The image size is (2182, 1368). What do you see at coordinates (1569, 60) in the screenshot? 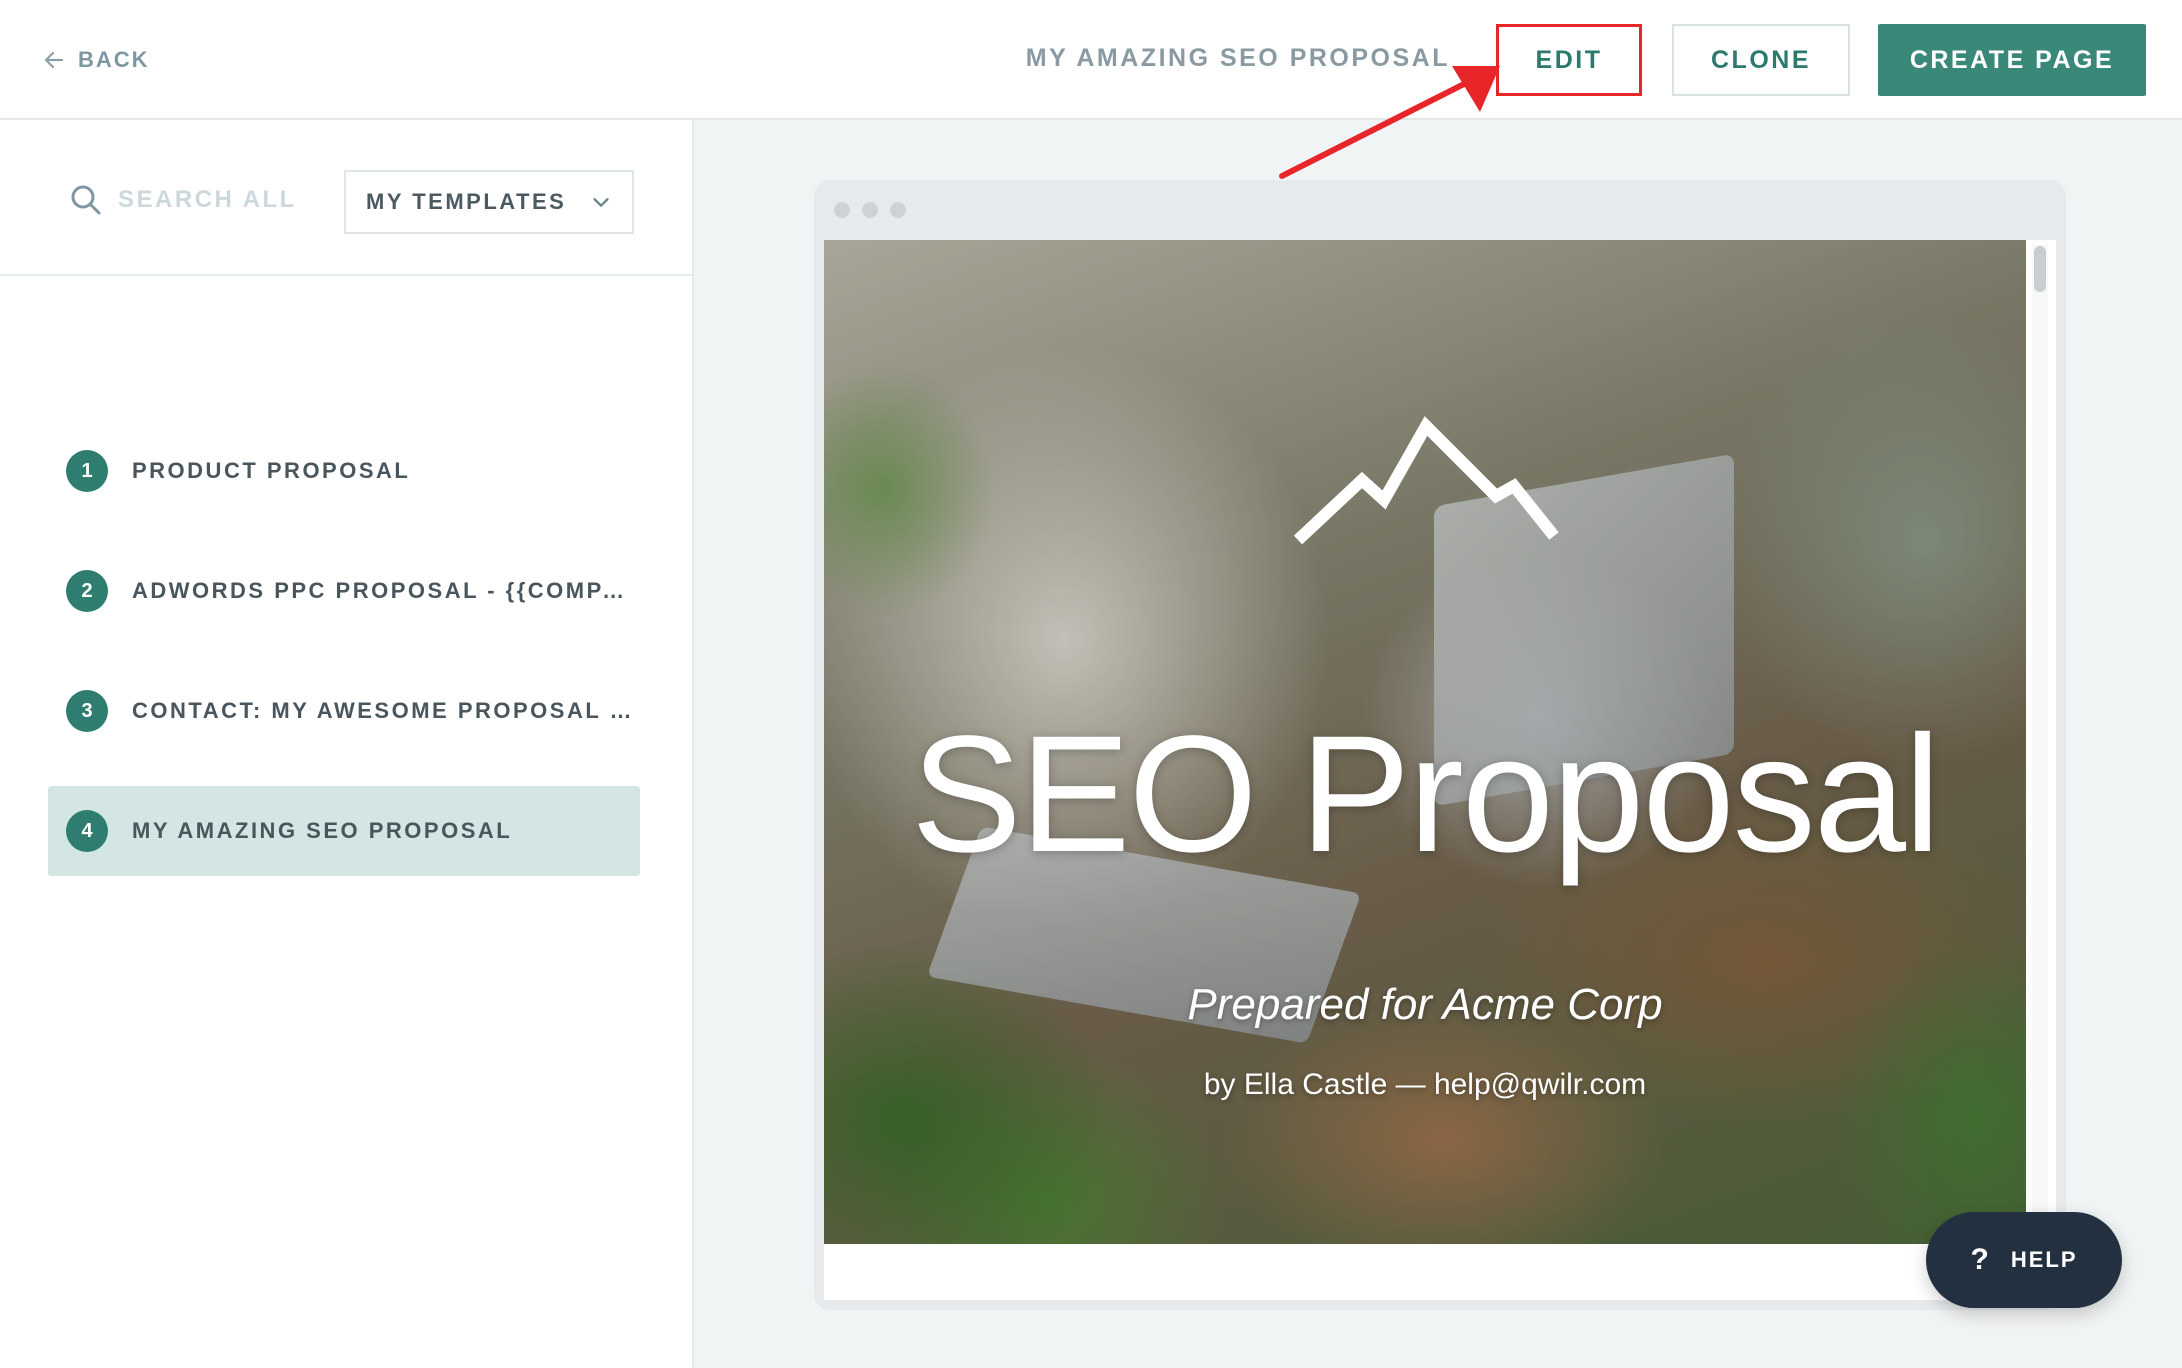
I see `edit-button: EDIT` at bounding box center [1569, 60].